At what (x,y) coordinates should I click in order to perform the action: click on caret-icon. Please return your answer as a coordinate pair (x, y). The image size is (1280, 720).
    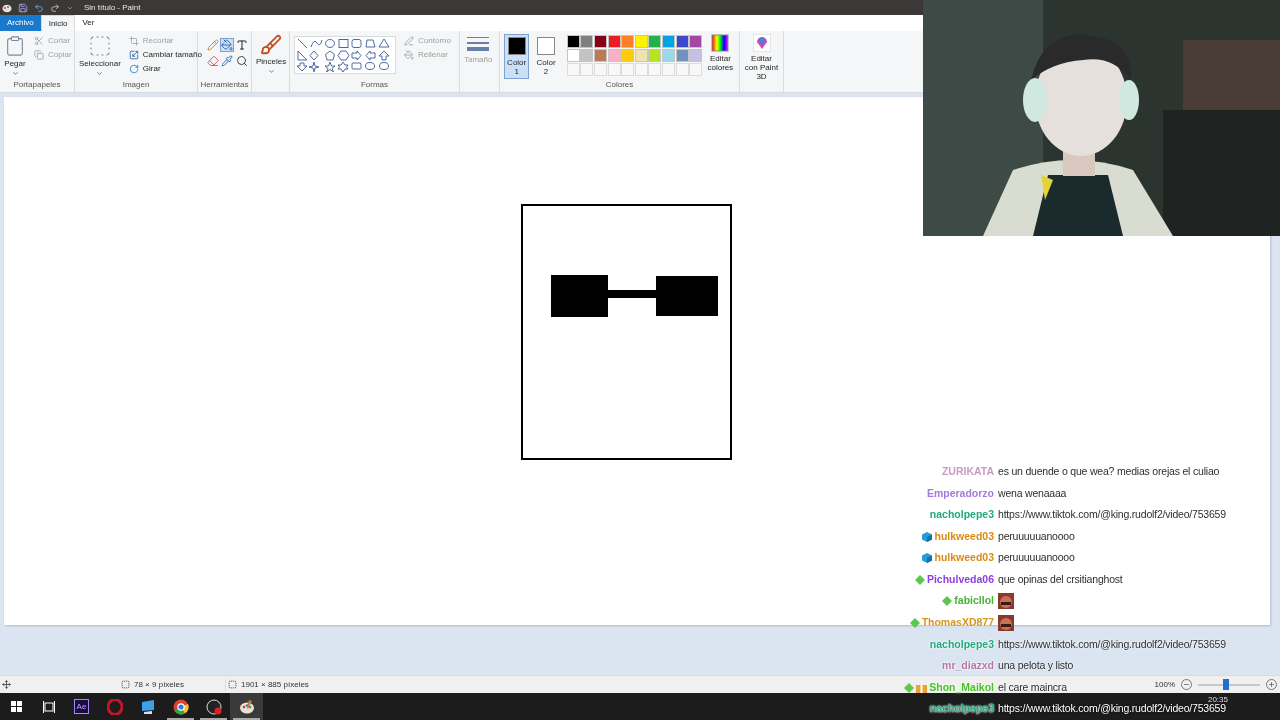
    Looking at the image, I should click on (271, 71).